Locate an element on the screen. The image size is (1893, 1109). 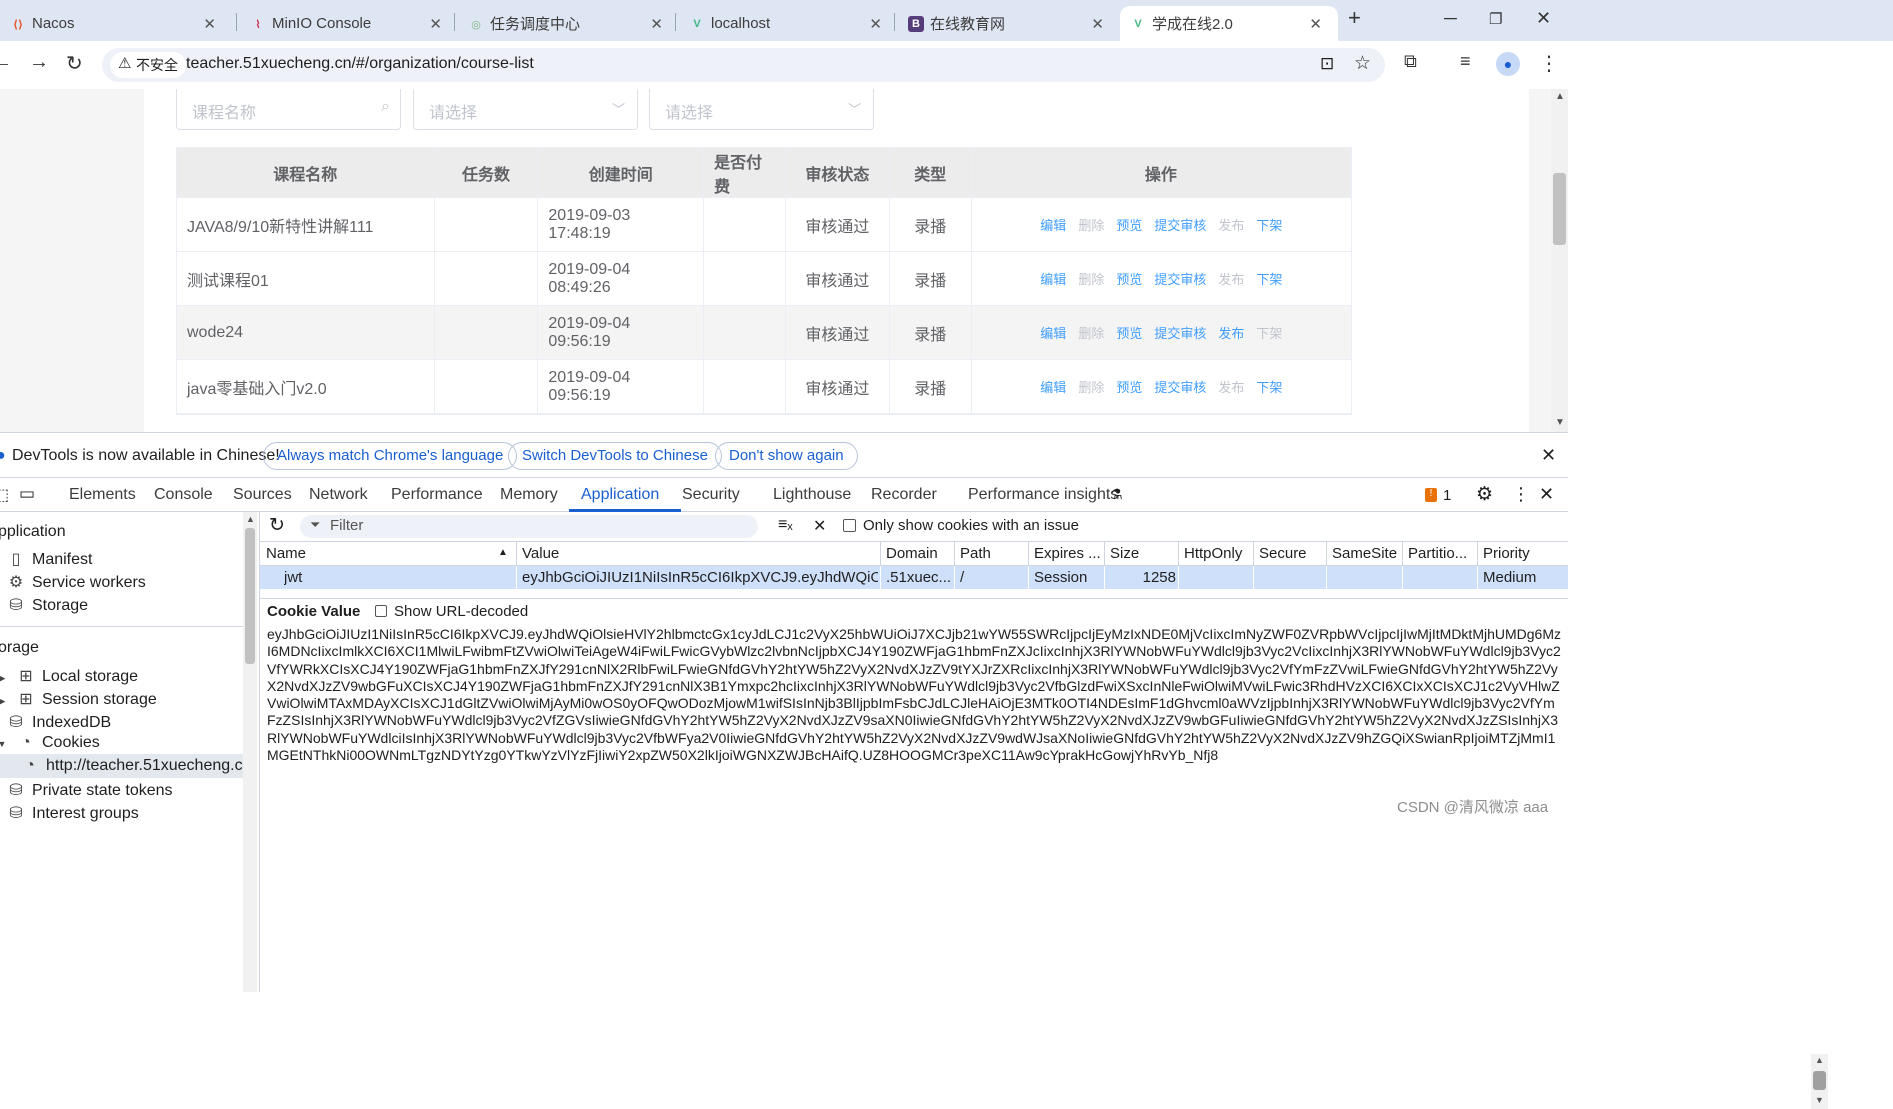
new-tab-icon: + is located at coordinates (1354, 18).